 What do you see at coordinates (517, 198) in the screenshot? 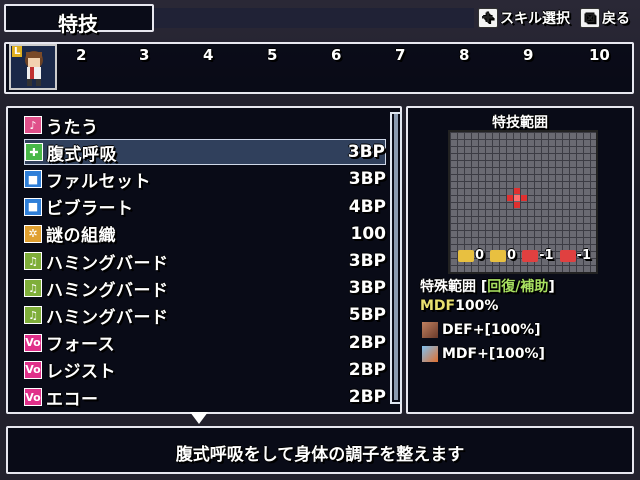
I see `range-center-cell` at bounding box center [517, 198].